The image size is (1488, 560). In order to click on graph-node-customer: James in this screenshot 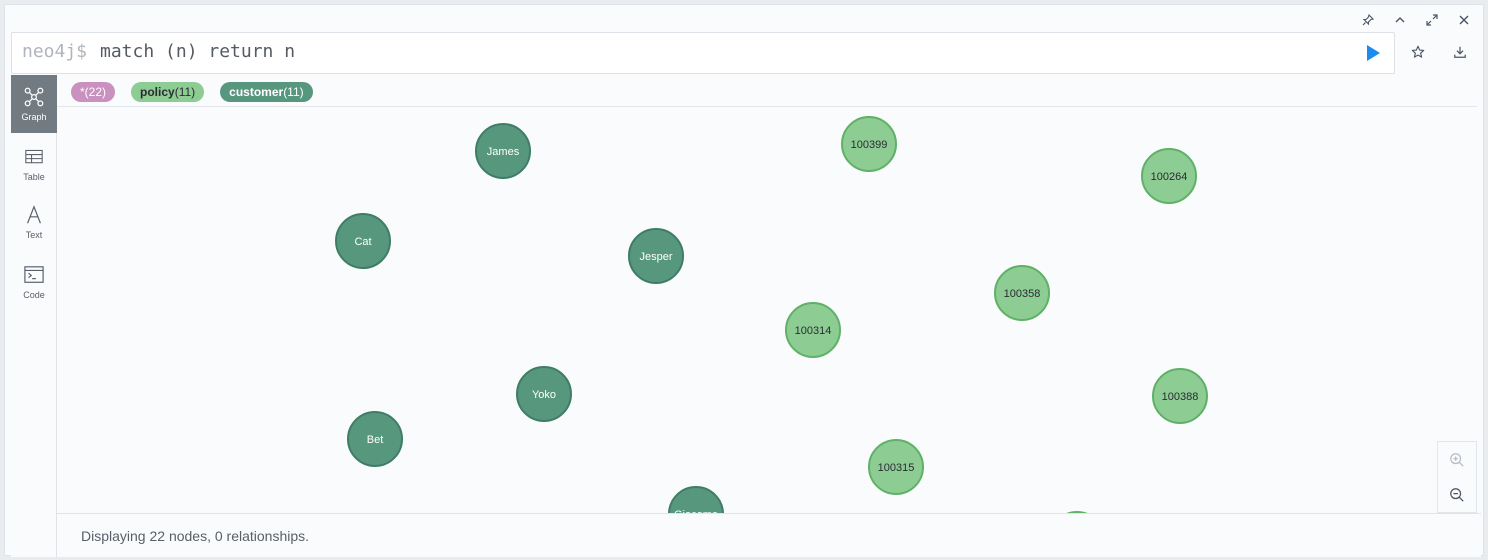, I will do `click(503, 151)`.